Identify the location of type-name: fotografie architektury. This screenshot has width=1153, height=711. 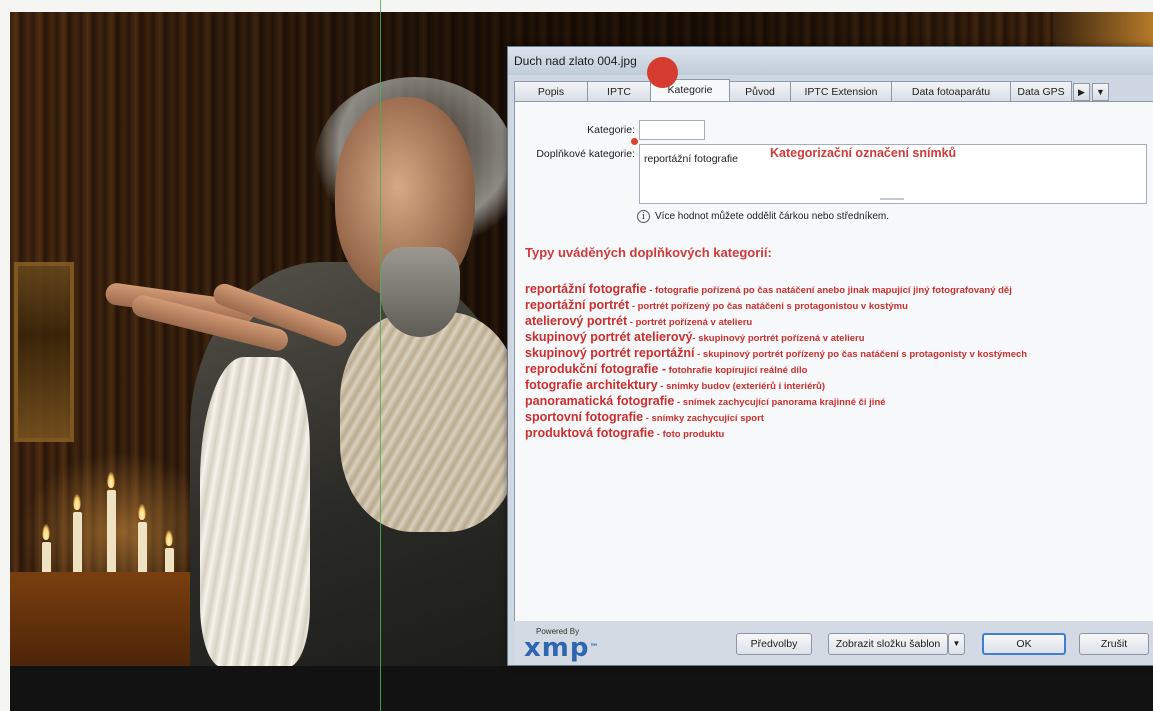
(591, 385).